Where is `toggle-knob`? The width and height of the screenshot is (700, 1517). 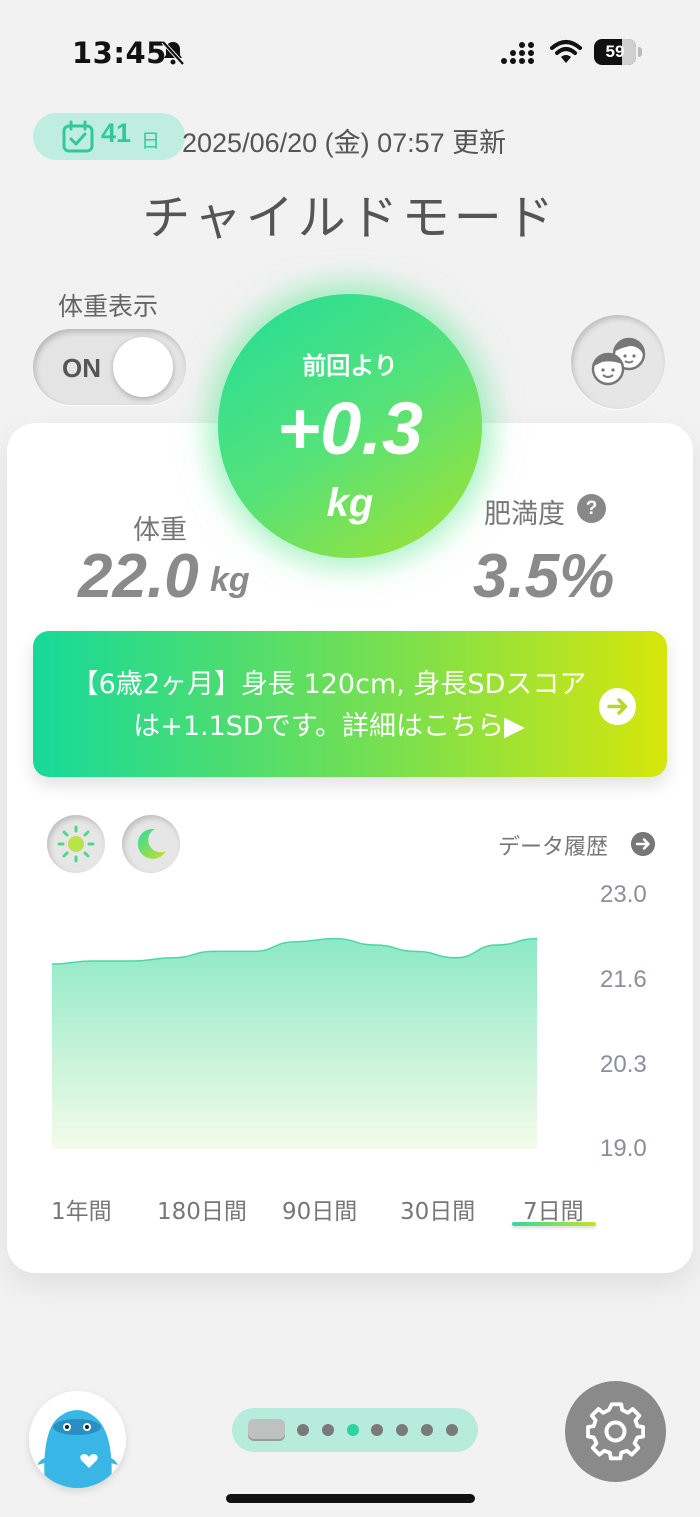 toggle-knob is located at coordinates (143, 367).